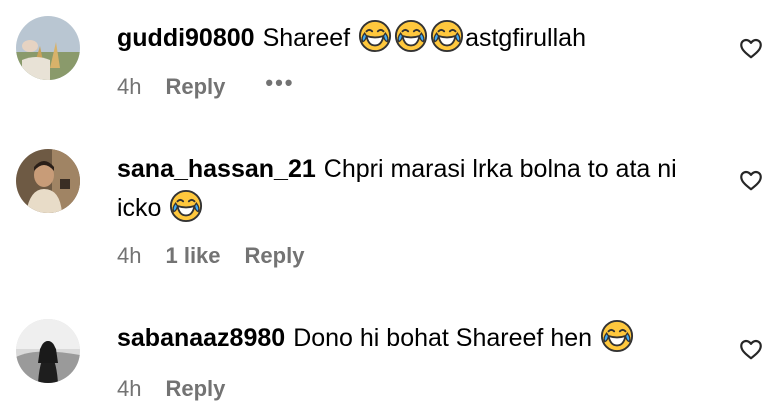  What do you see at coordinates (279, 83) in the screenshot?
I see `more-dots-icon: •••` at bounding box center [279, 83].